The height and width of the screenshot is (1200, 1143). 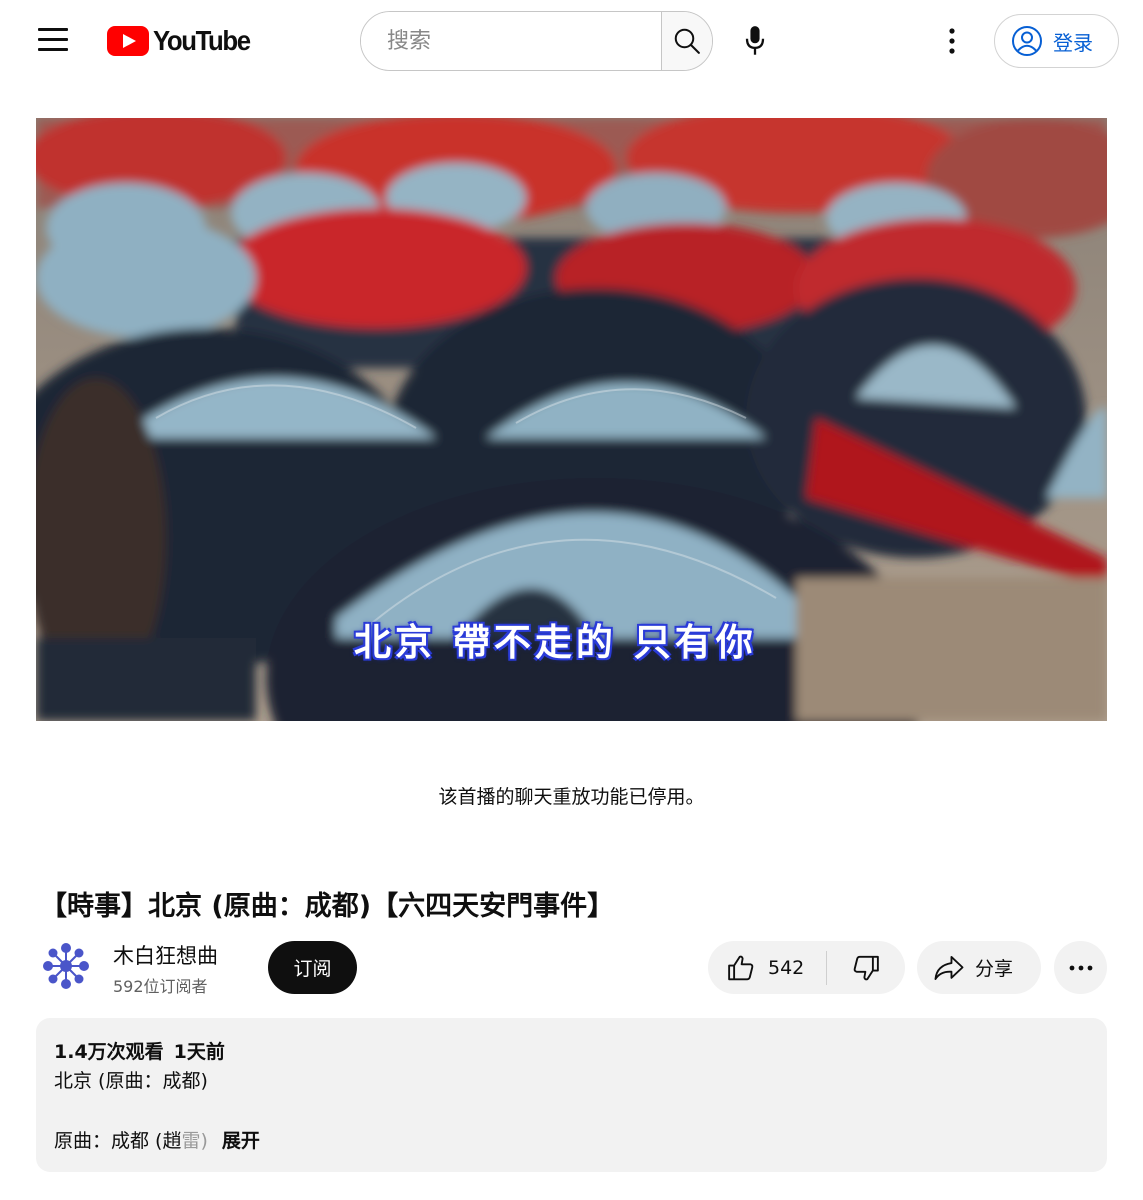 What do you see at coordinates (767, 967) in the screenshot?
I see `like-button: 542` at bounding box center [767, 967].